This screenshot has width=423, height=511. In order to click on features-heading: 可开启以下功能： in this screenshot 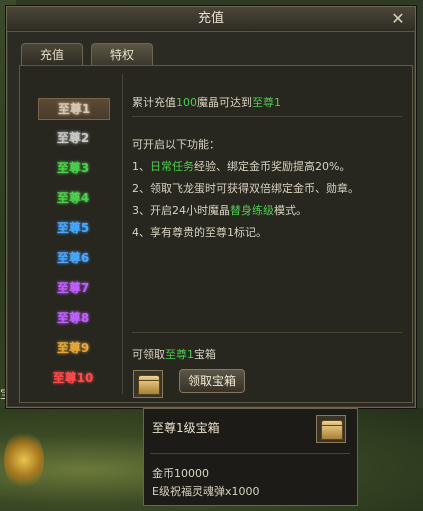, I will do `click(176, 144)`.